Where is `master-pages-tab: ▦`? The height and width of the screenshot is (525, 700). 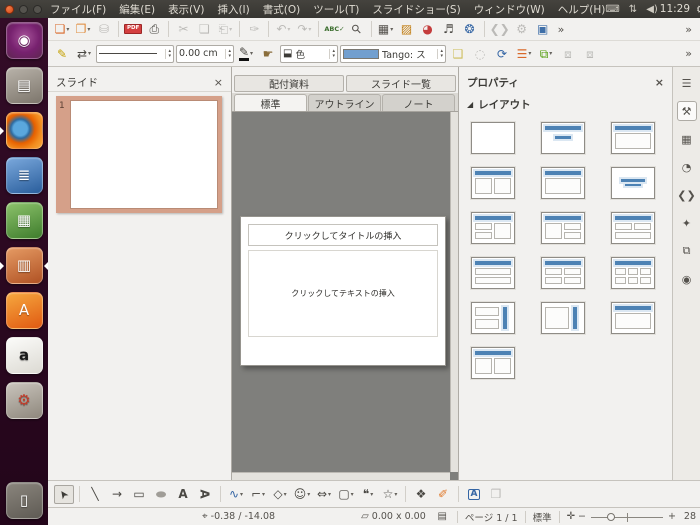 master-pages-tab: ▦ is located at coordinates (687, 139).